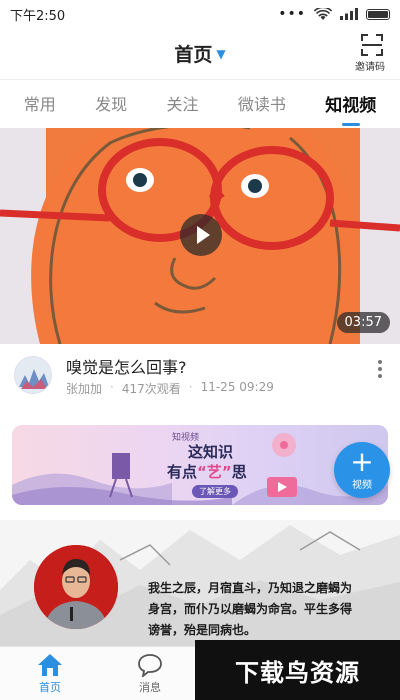  Describe the element at coordinates (126, 366) in the screenshot. I see `video-title: 嗅觉是怎么回事?` at that location.